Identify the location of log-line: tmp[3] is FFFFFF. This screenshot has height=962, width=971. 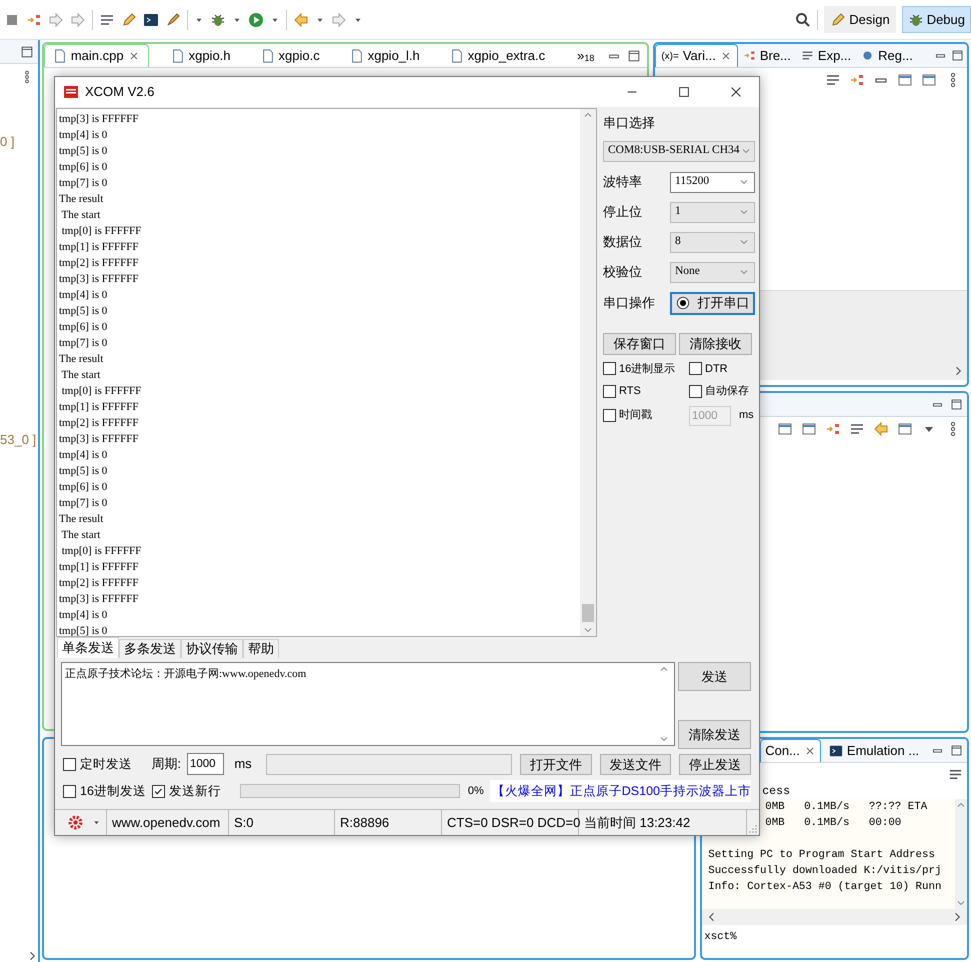
(99, 119).